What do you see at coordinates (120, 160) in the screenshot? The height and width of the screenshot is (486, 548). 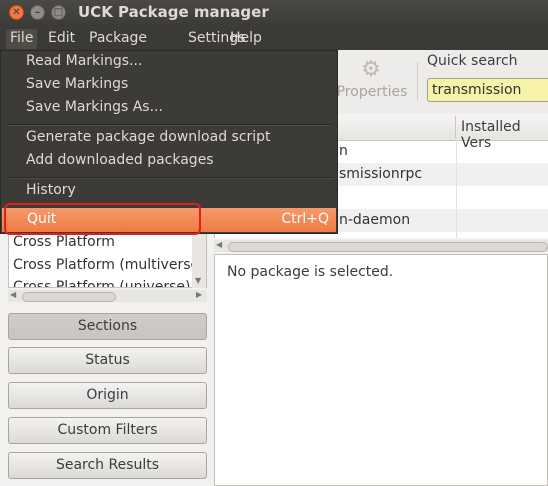 I see `menu-item-add-downloaded-packages: Add downloaded packages` at bounding box center [120, 160].